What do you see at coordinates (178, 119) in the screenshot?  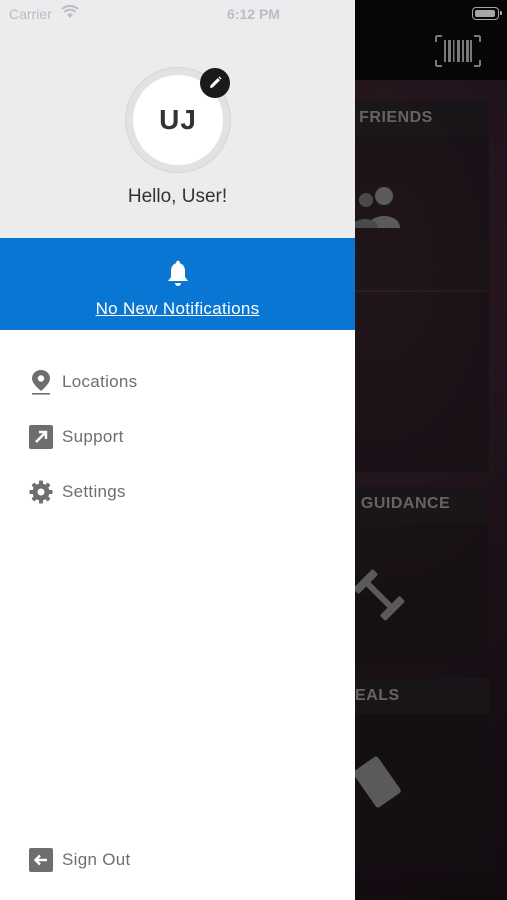 I see `avatar-initials: UJ` at bounding box center [178, 119].